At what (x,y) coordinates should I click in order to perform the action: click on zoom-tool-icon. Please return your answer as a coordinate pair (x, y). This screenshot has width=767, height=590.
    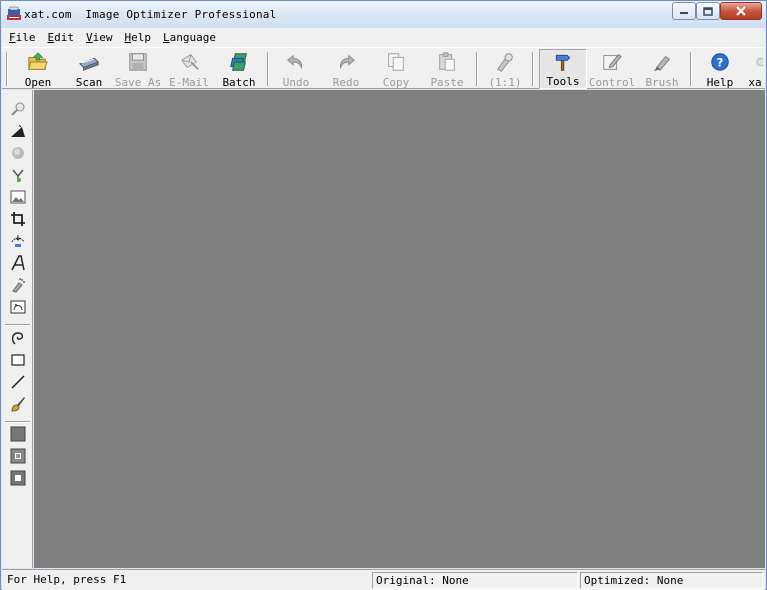
    Looking at the image, I should click on (18, 109).